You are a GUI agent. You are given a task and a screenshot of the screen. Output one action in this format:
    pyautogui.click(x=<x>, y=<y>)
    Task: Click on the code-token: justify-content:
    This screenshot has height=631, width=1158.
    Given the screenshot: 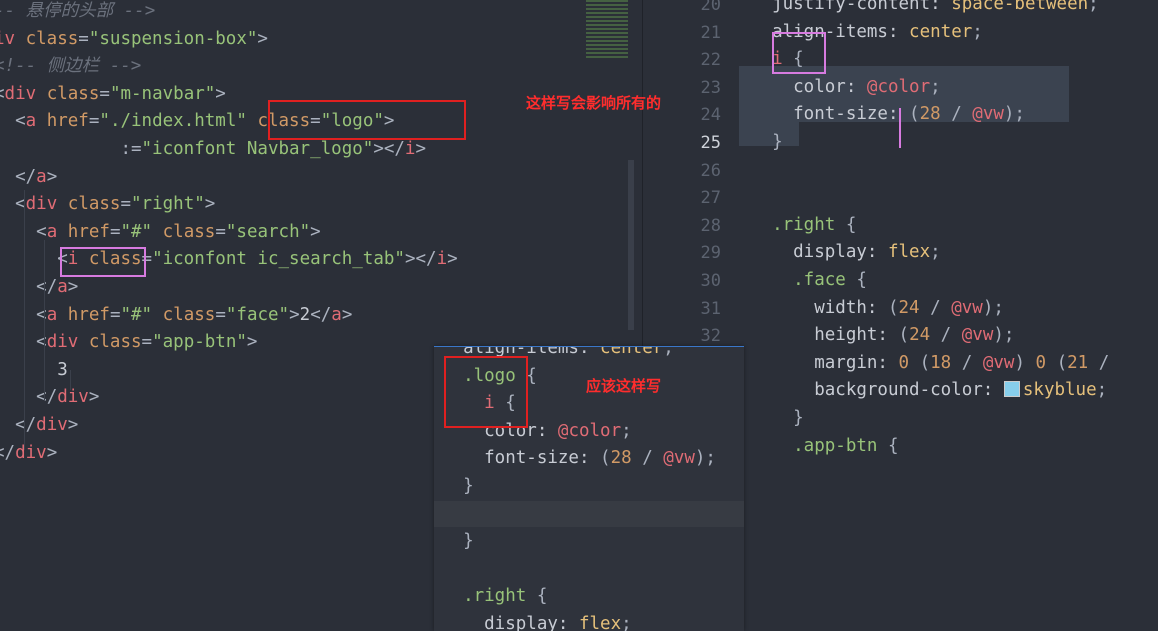 What is the action you would take?
    pyautogui.click(x=851, y=7)
    